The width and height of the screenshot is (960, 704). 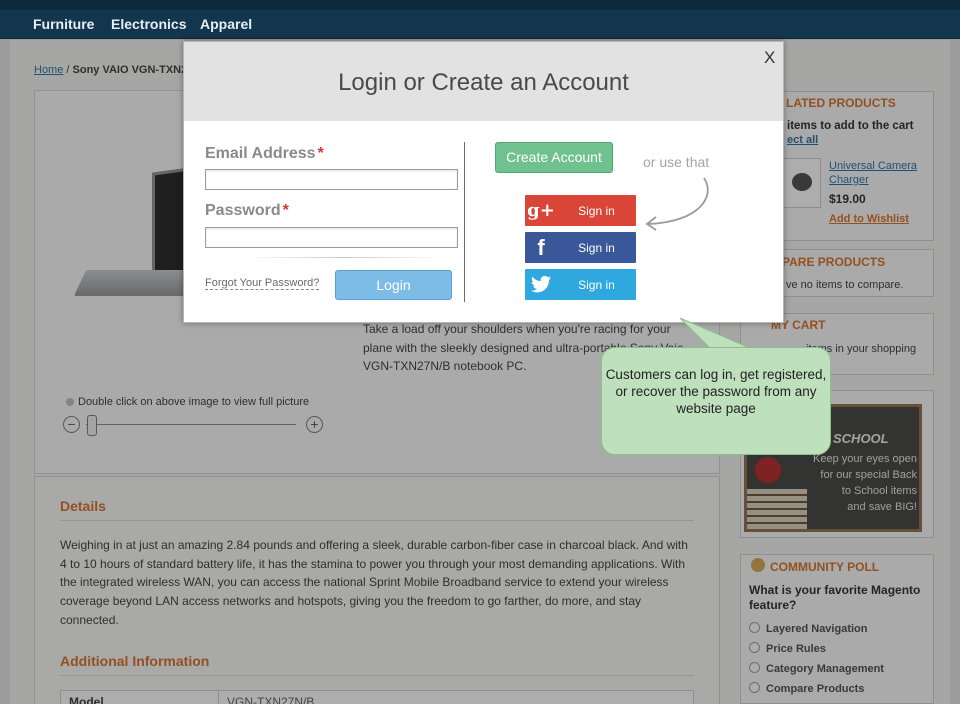 What do you see at coordinates (243, 210) in the screenshot?
I see `password-label-text: Password` at bounding box center [243, 210].